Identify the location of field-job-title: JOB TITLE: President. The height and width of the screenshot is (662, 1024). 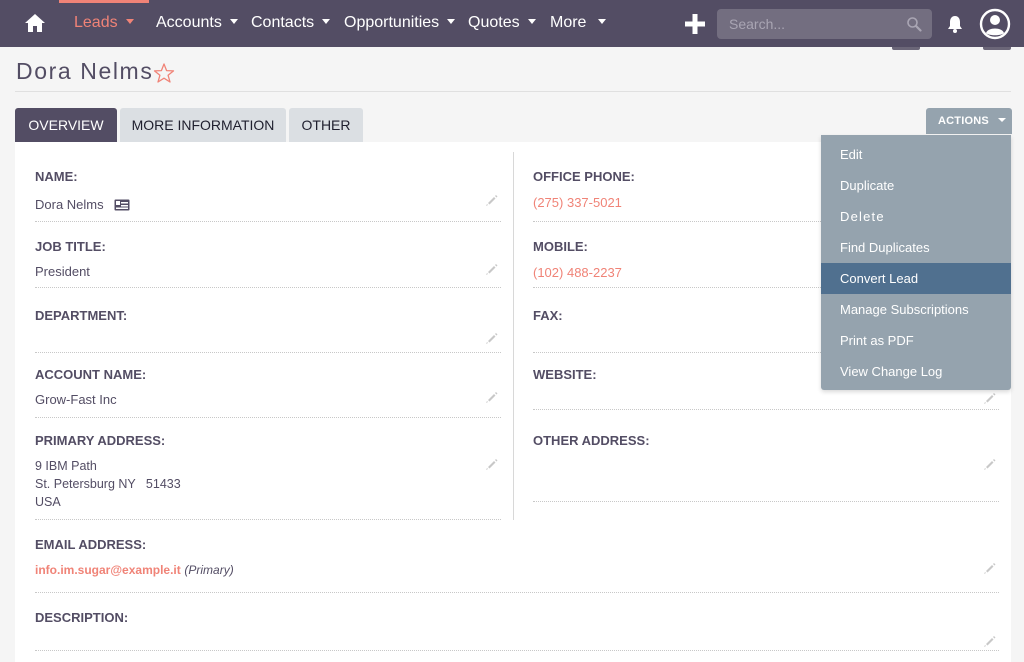
(268, 265).